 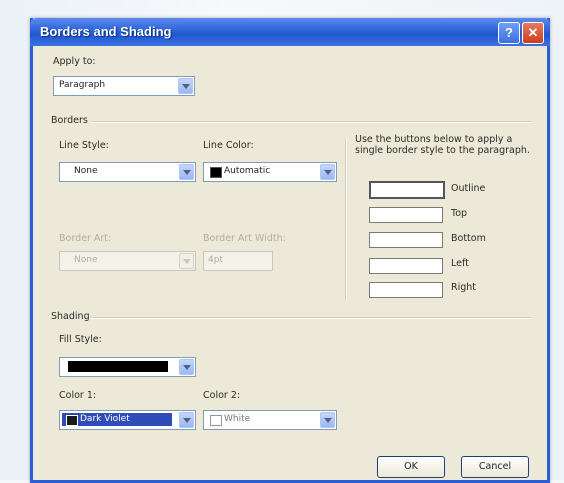 What do you see at coordinates (346, 219) in the screenshot?
I see `borders-vertical-divider` at bounding box center [346, 219].